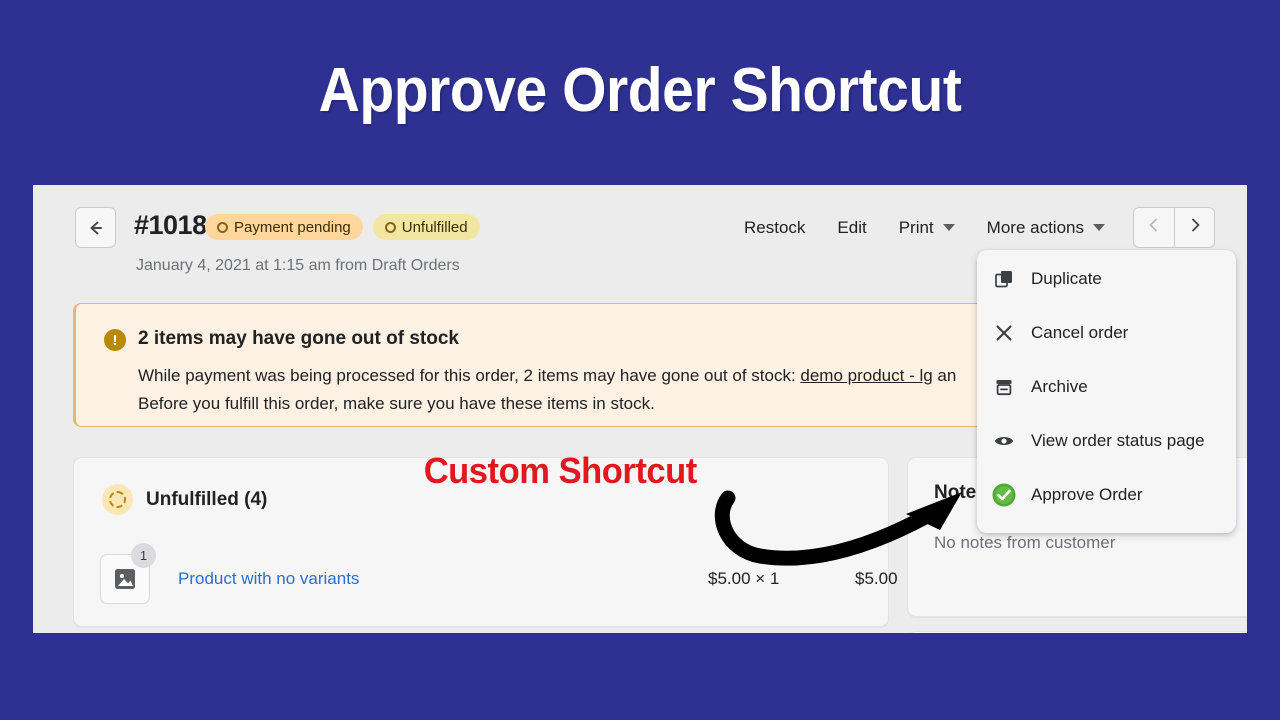  Describe the element at coordinates (944, 375) in the screenshot. I see `banner-text-after-link: an` at that location.